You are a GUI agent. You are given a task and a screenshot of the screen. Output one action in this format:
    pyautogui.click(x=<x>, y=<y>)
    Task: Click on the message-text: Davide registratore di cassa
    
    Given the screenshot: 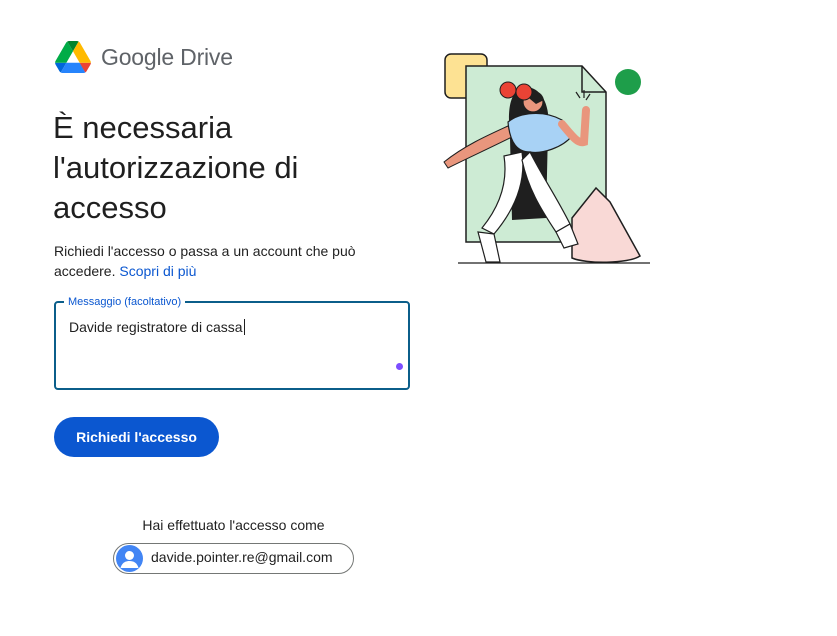 What is the action you would take?
    pyautogui.click(x=156, y=327)
    